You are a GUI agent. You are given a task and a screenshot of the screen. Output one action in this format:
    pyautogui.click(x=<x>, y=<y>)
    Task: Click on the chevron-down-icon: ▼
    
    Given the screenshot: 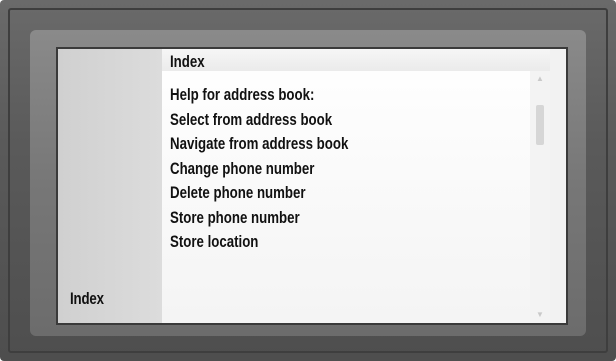 What is the action you would take?
    pyautogui.click(x=540, y=315)
    